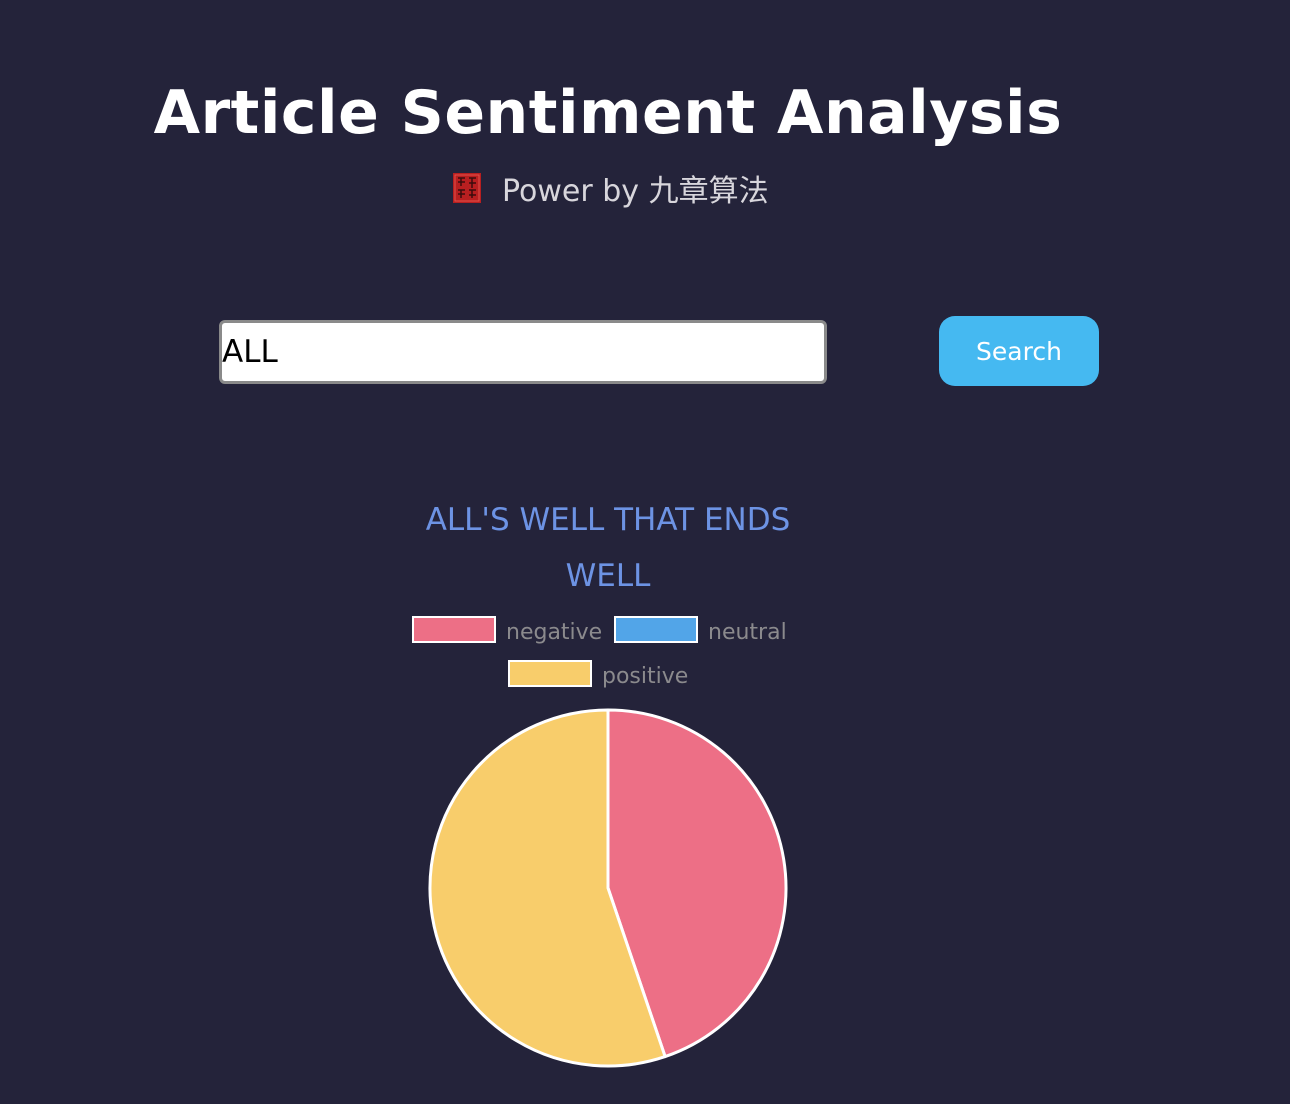 Image resolution: width=1290 pixels, height=1104 pixels. I want to click on chart-title-line-1: ALL'S WELL THAT ENDS, so click(608, 520).